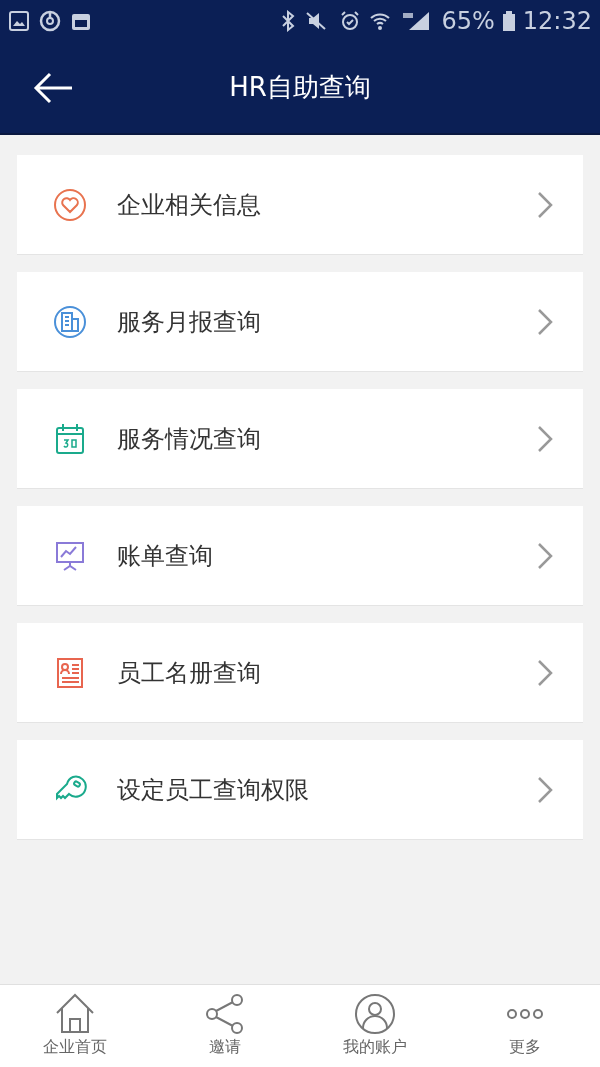  What do you see at coordinates (189, 439) in the screenshot?
I see `menu-label: 服务情况查询` at bounding box center [189, 439].